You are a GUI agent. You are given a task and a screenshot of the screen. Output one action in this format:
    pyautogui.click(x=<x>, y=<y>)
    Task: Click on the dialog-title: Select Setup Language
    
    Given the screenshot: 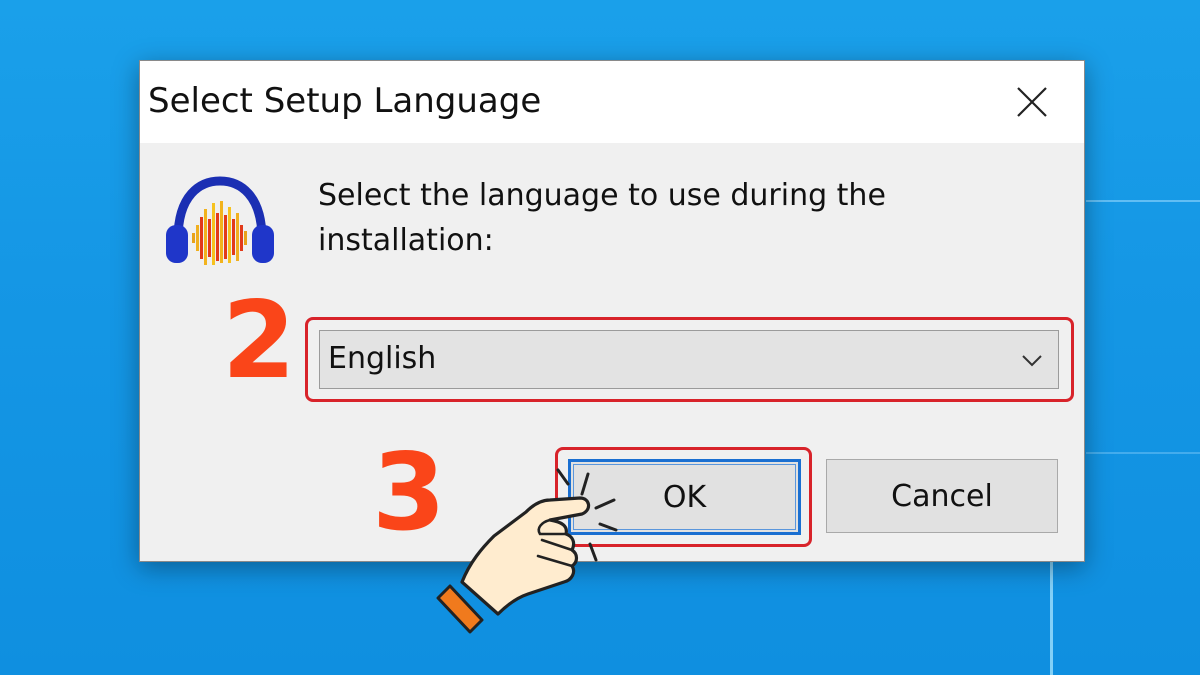 What is the action you would take?
    pyautogui.click(x=345, y=101)
    